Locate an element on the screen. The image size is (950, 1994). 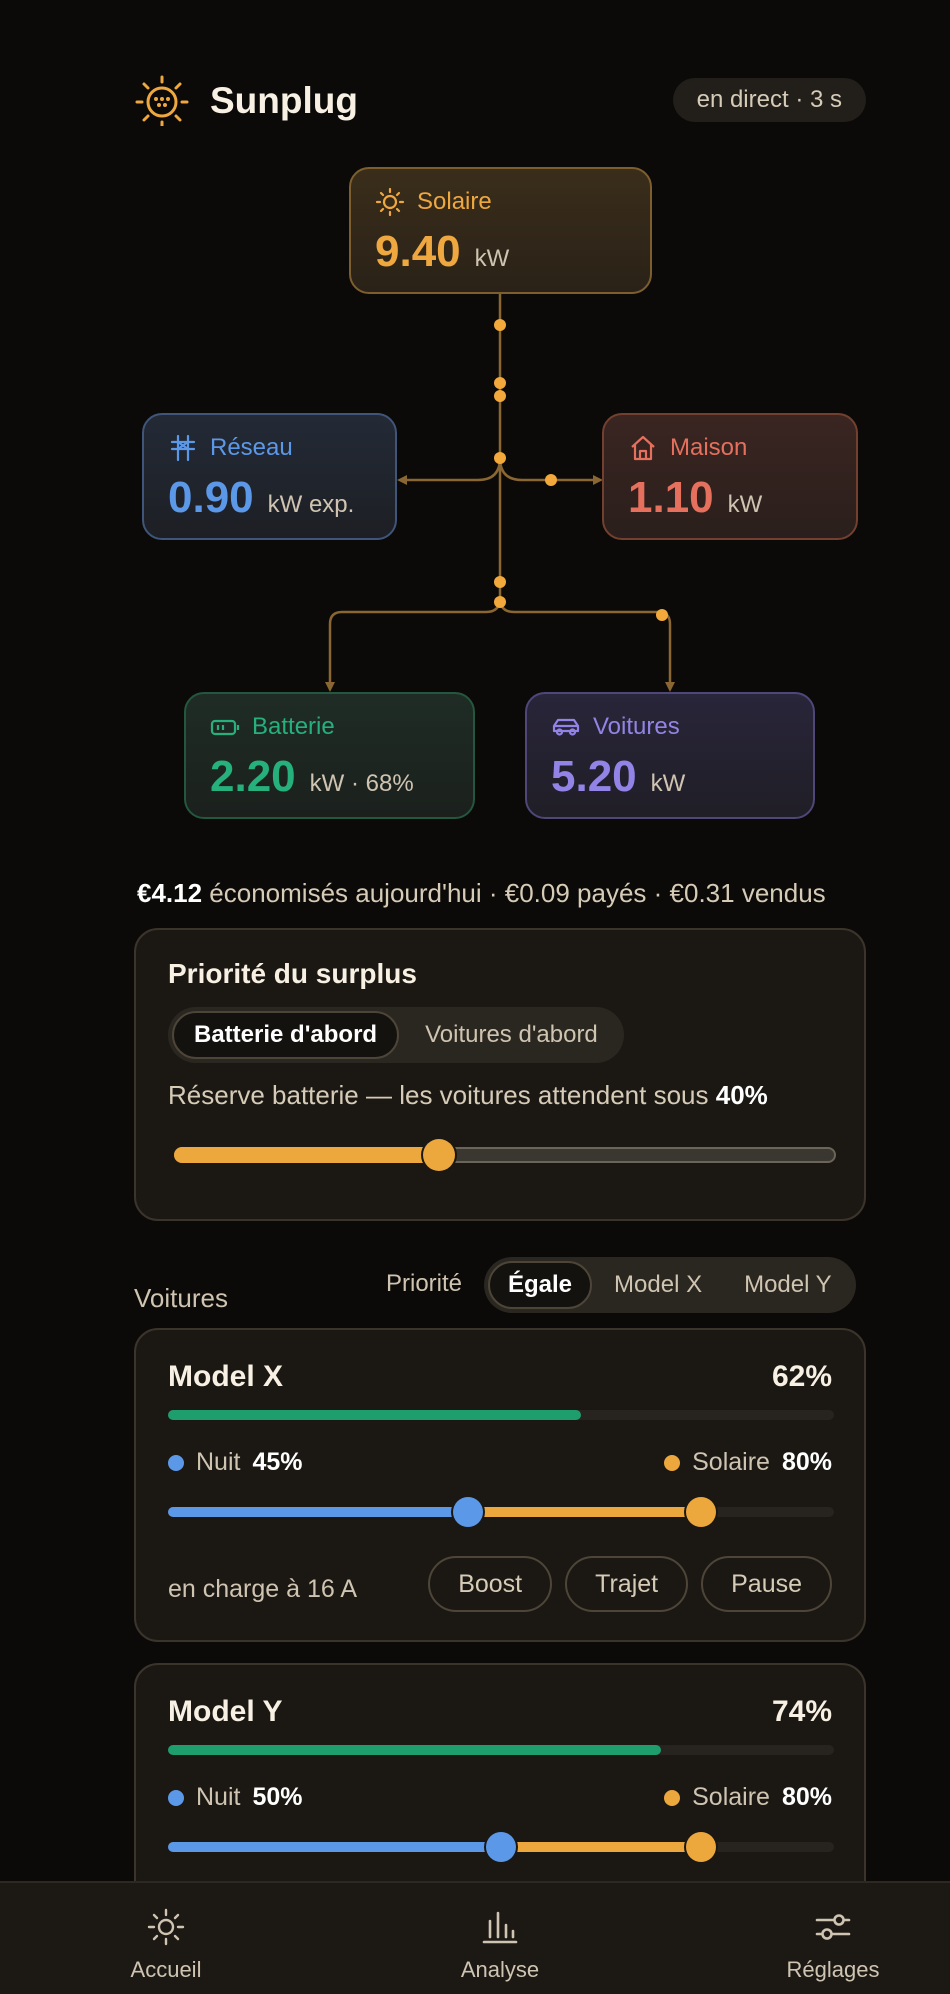
bottom-navigation: Accueil Analyse Réglages is located at coordinates (475, 1937).